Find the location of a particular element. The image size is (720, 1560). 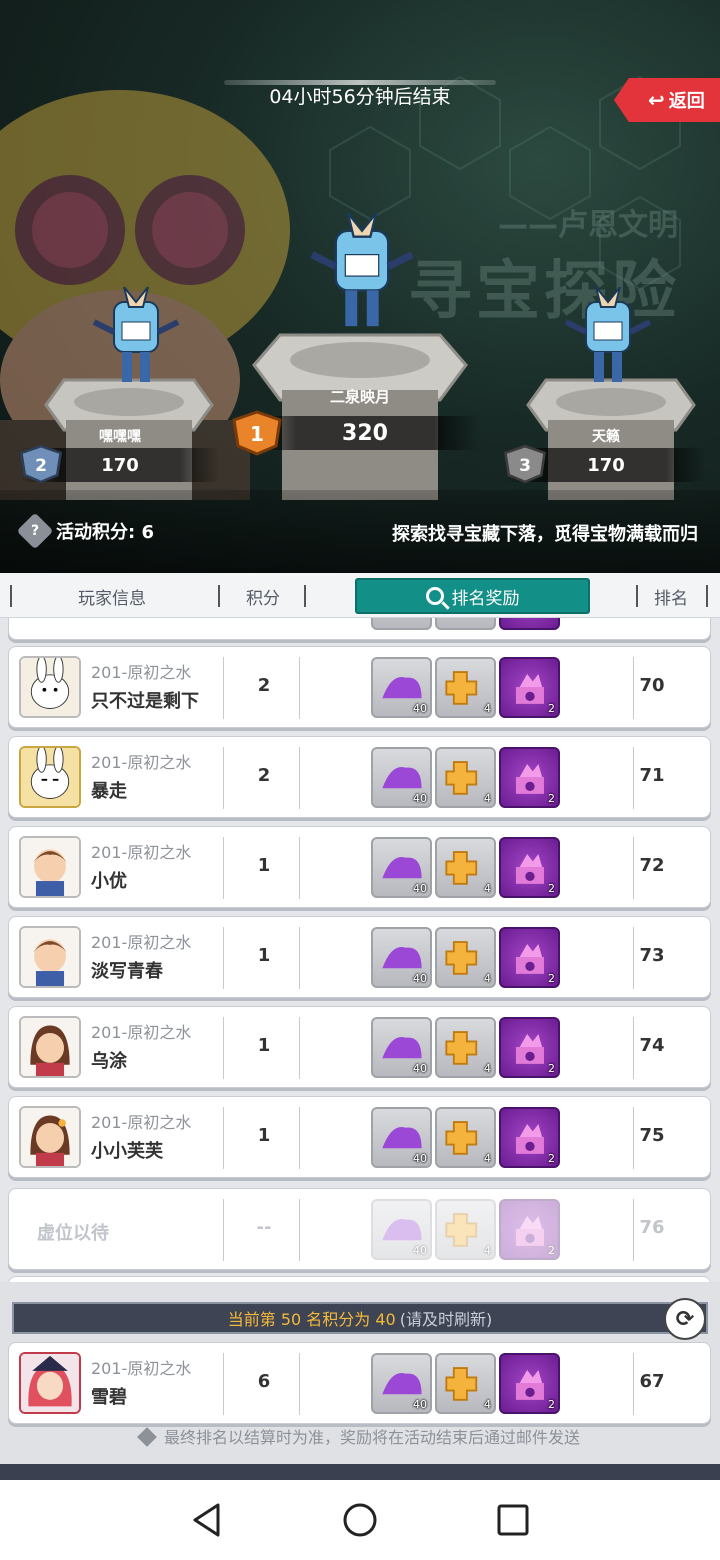

refresh-icon: ⟳ is located at coordinates (685, 1319).